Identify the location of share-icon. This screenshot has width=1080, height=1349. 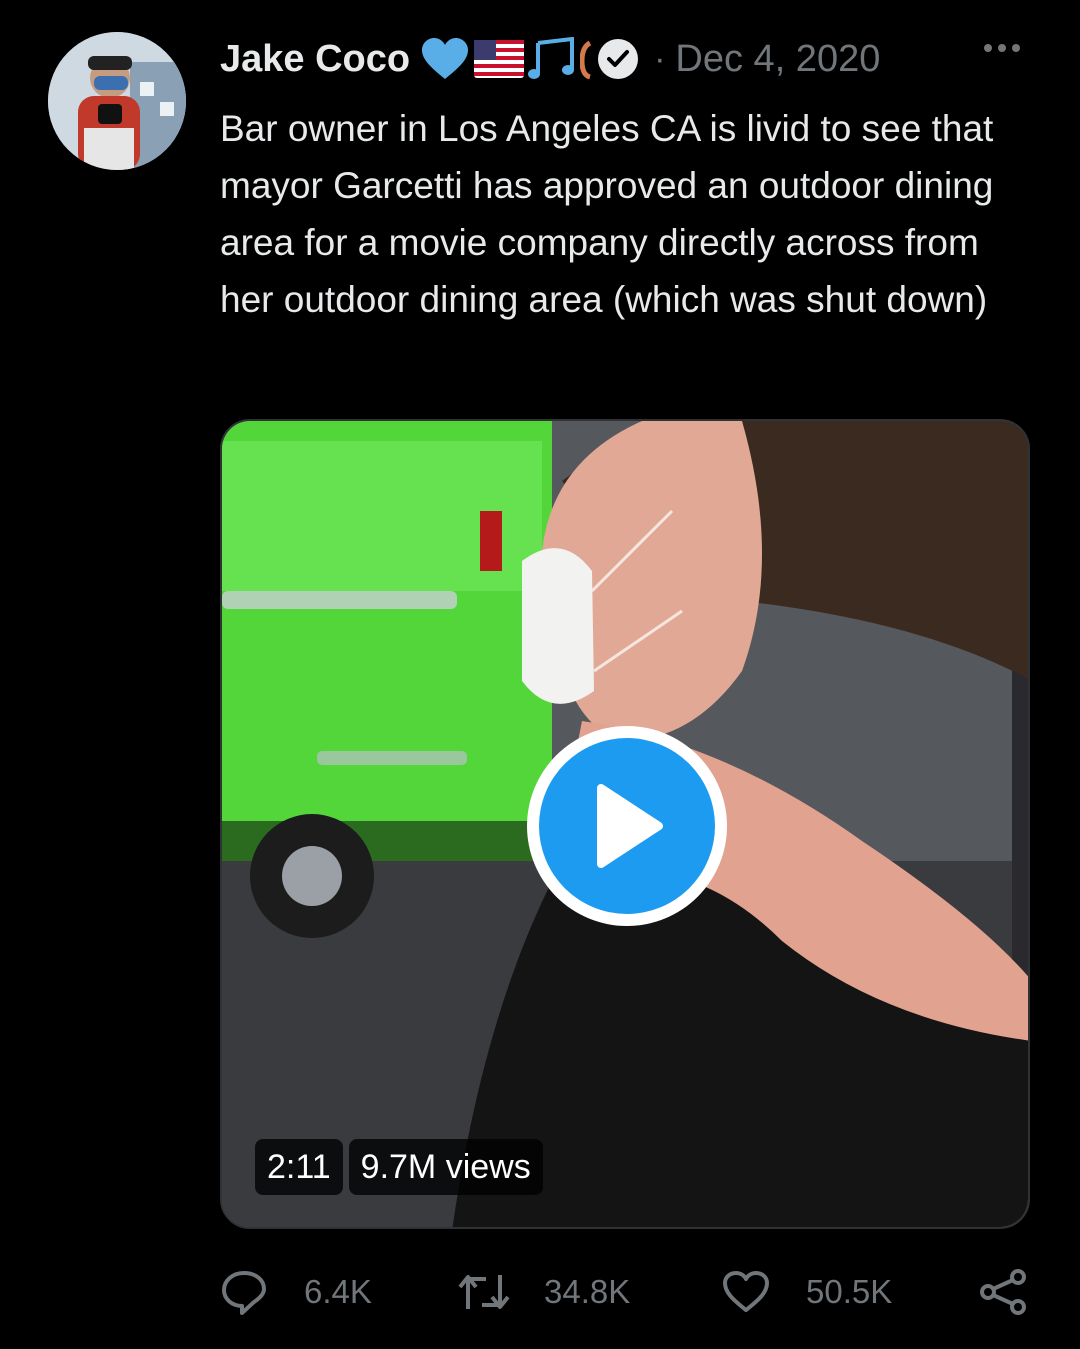
(1003, 1292).